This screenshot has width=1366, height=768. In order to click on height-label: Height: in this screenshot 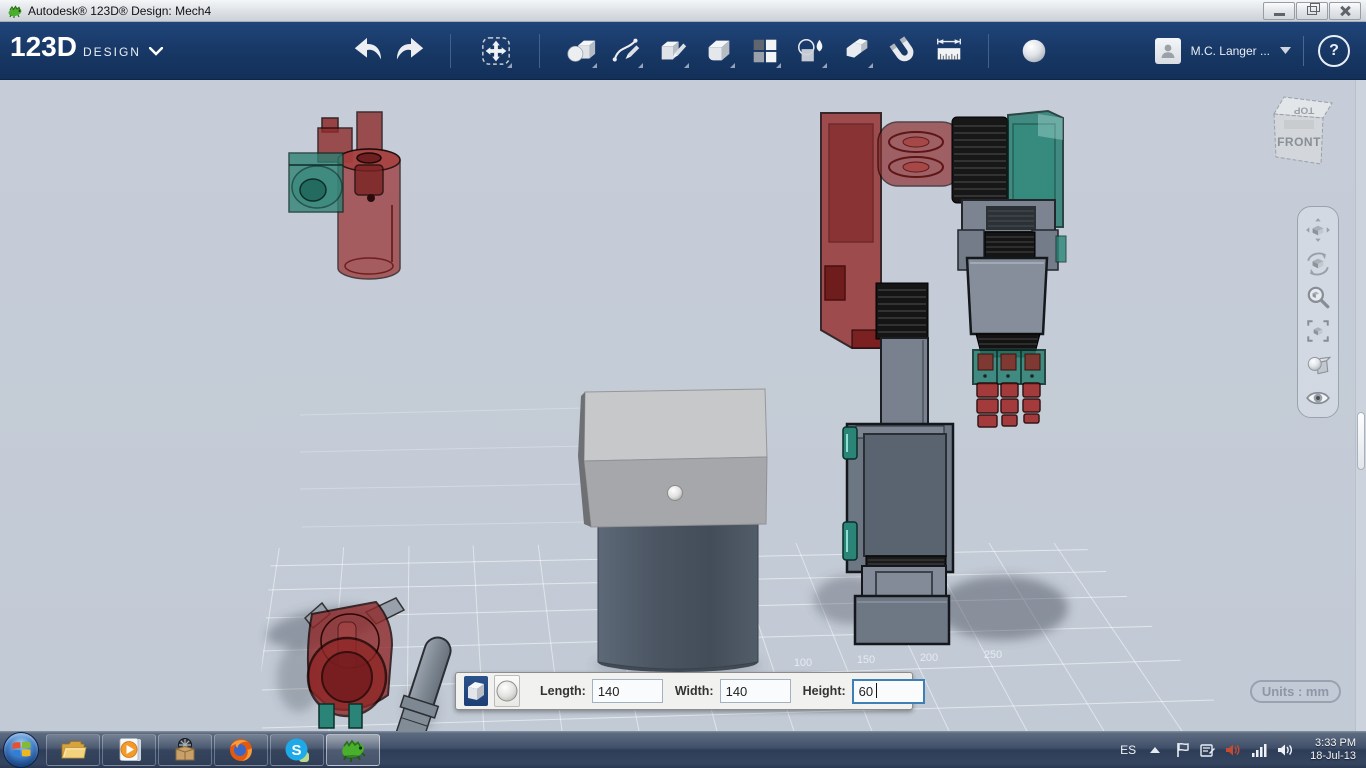, I will do `click(824, 691)`.